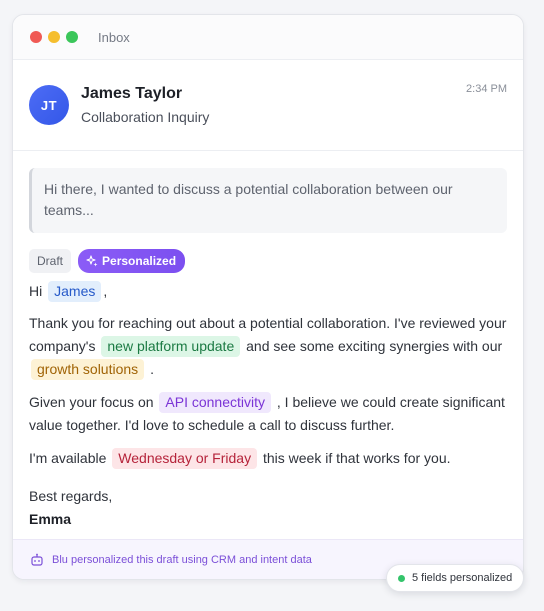 The width and height of the screenshot is (544, 611). What do you see at coordinates (462, 578) in the screenshot?
I see `fields-personalized-label: 5 fields personalized` at bounding box center [462, 578].